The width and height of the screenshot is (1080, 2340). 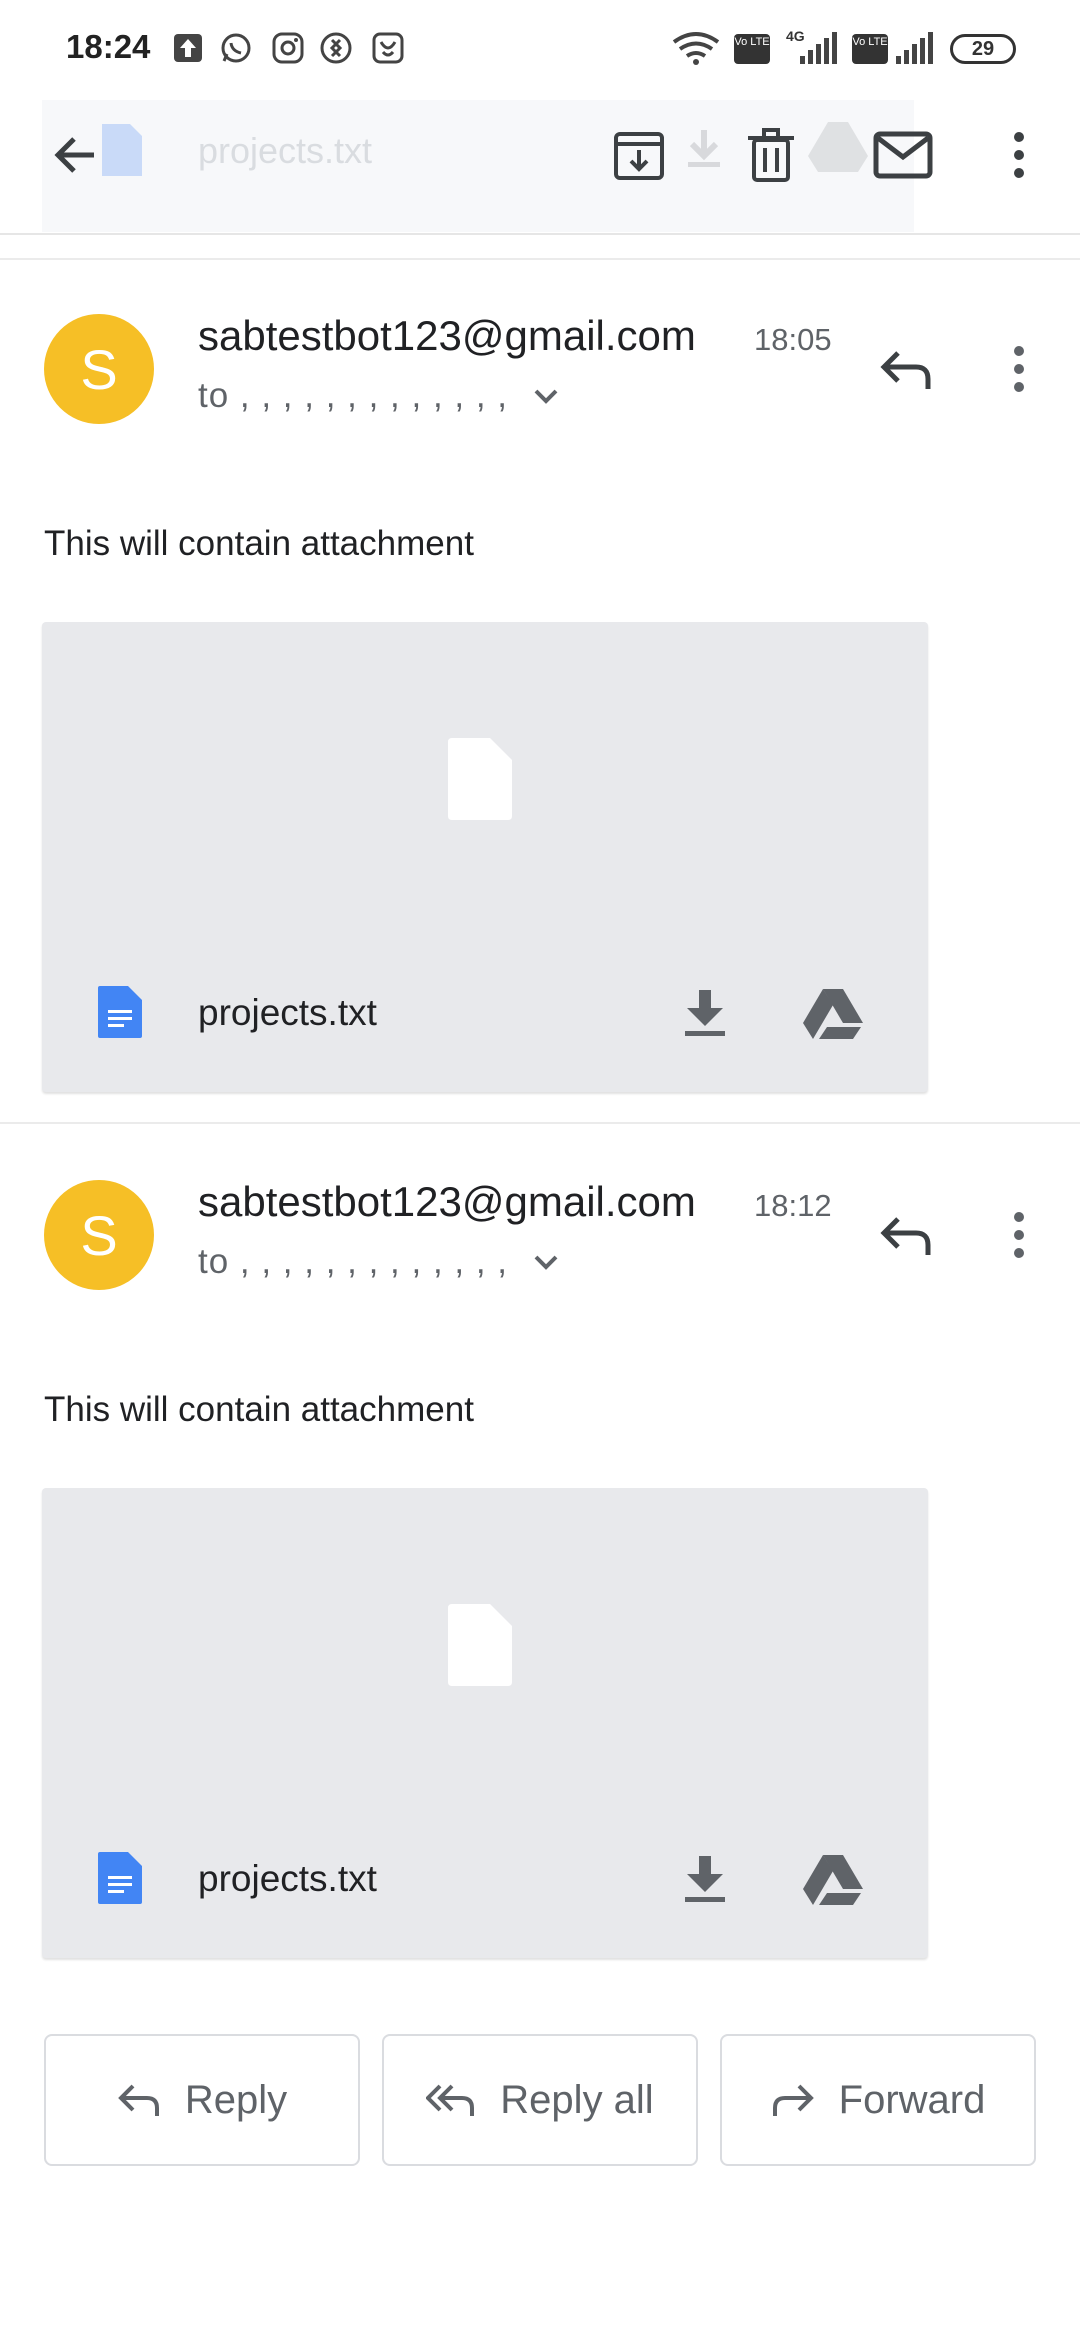 I want to click on archive-button, so click(x=639, y=155).